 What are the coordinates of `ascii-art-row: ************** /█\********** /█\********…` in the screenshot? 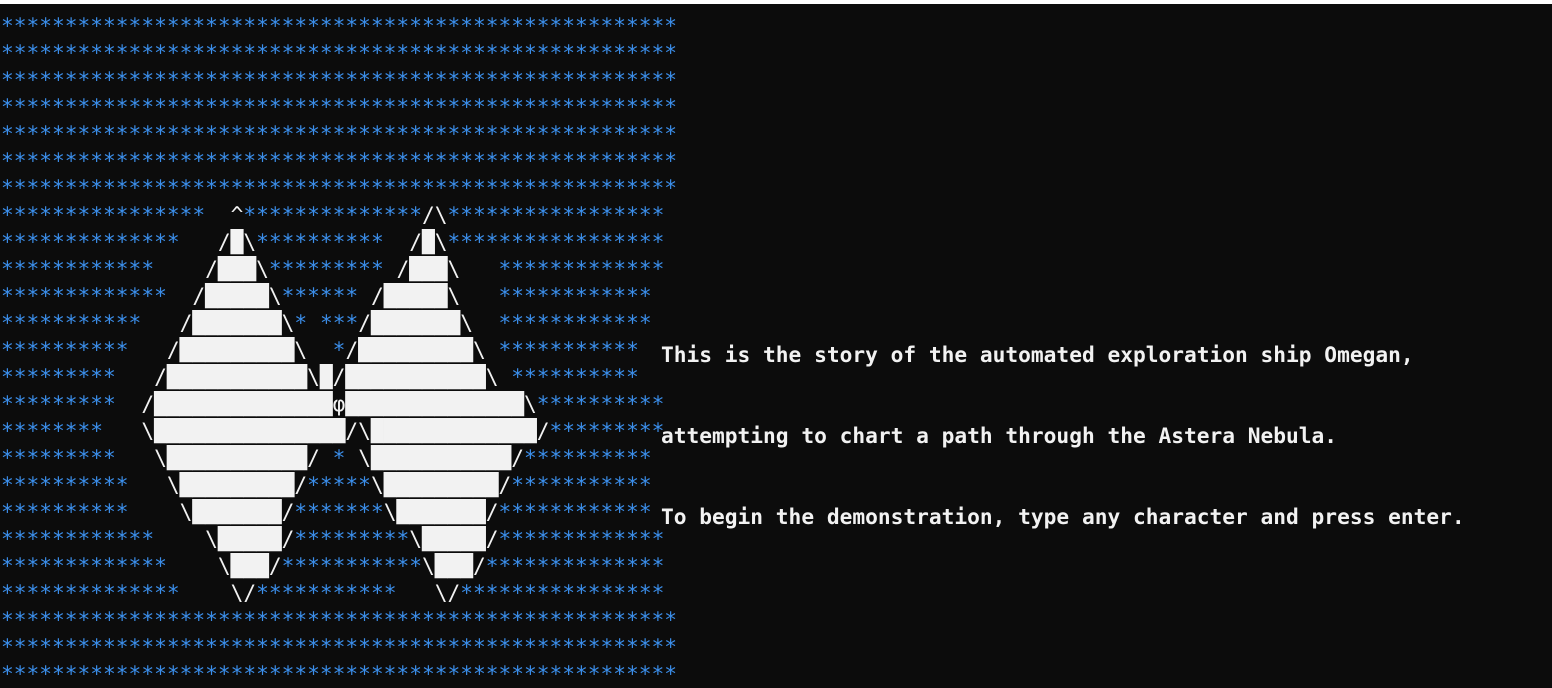 It's located at (333, 241).